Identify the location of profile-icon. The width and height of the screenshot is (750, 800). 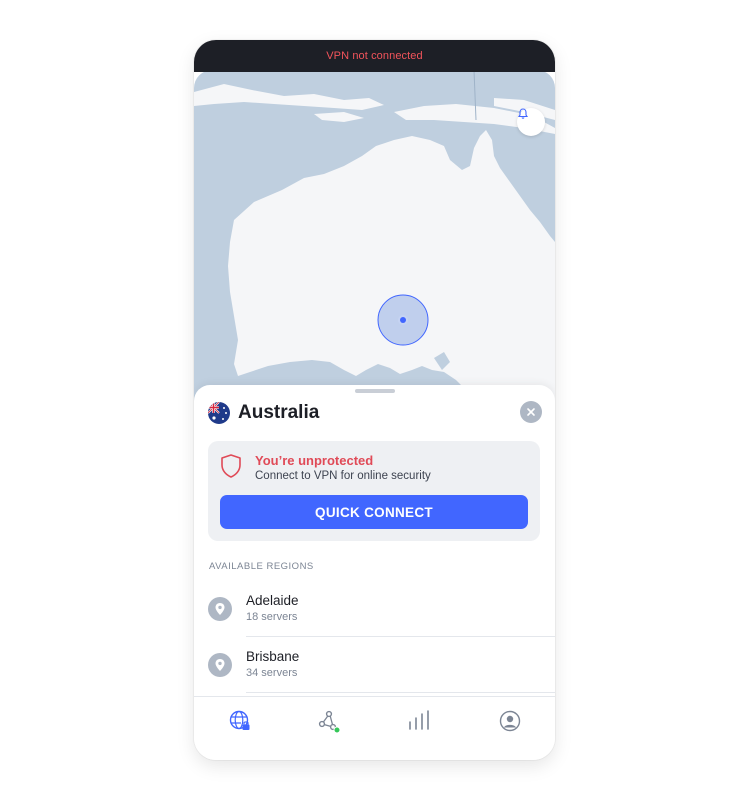
(510, 721).